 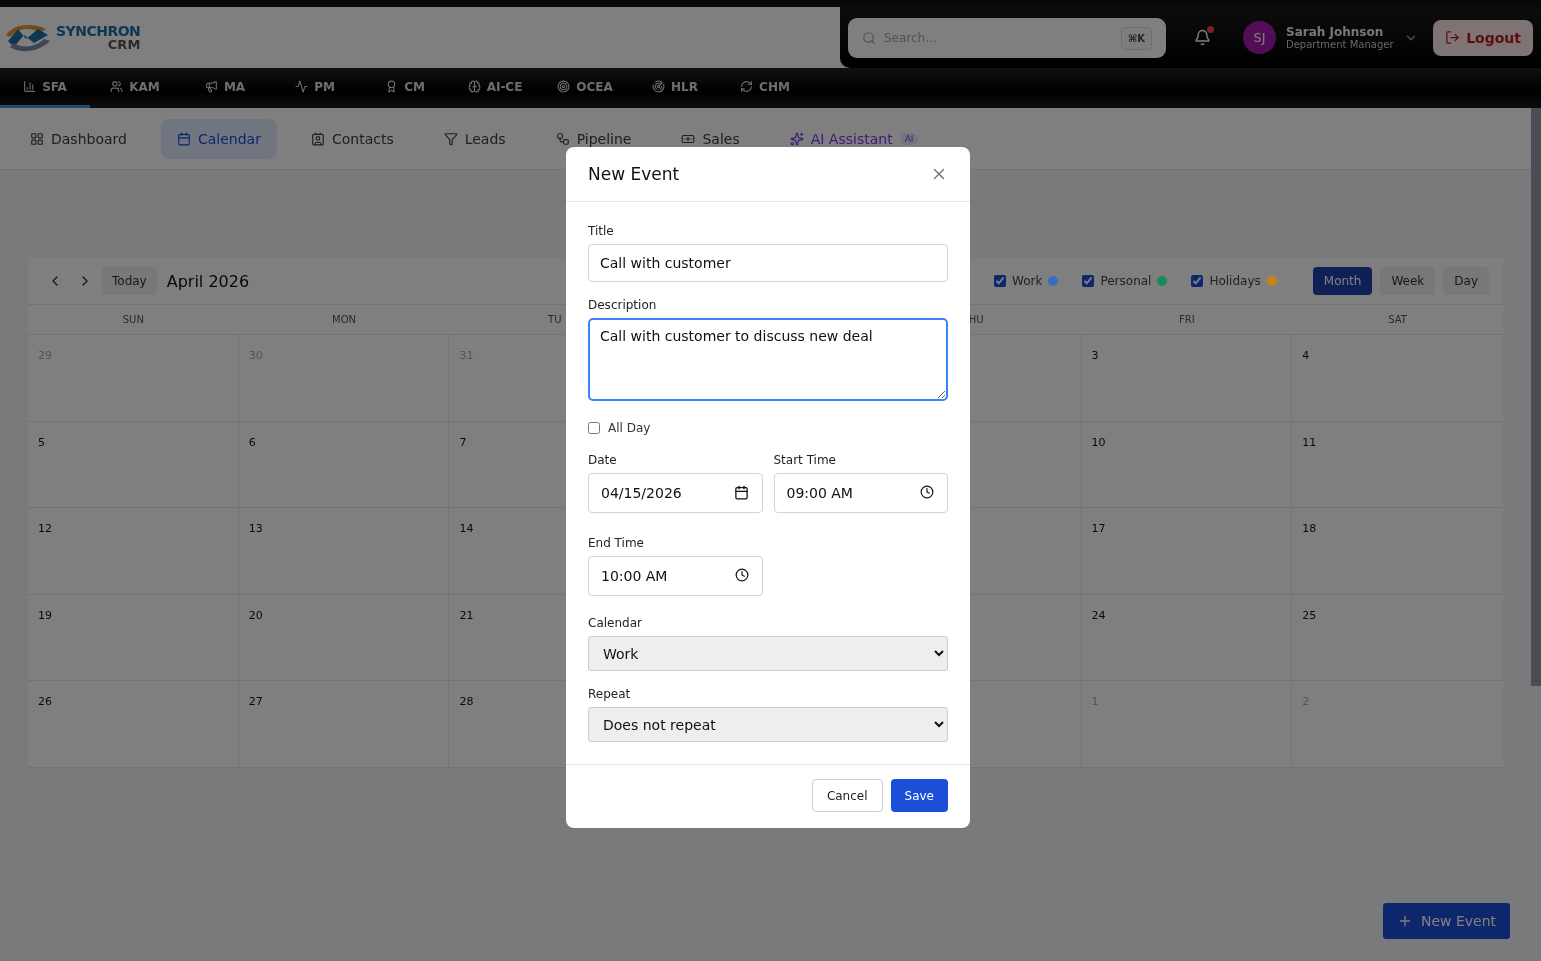 I want to click on day-cell: 6, so click(x=344, y=464).